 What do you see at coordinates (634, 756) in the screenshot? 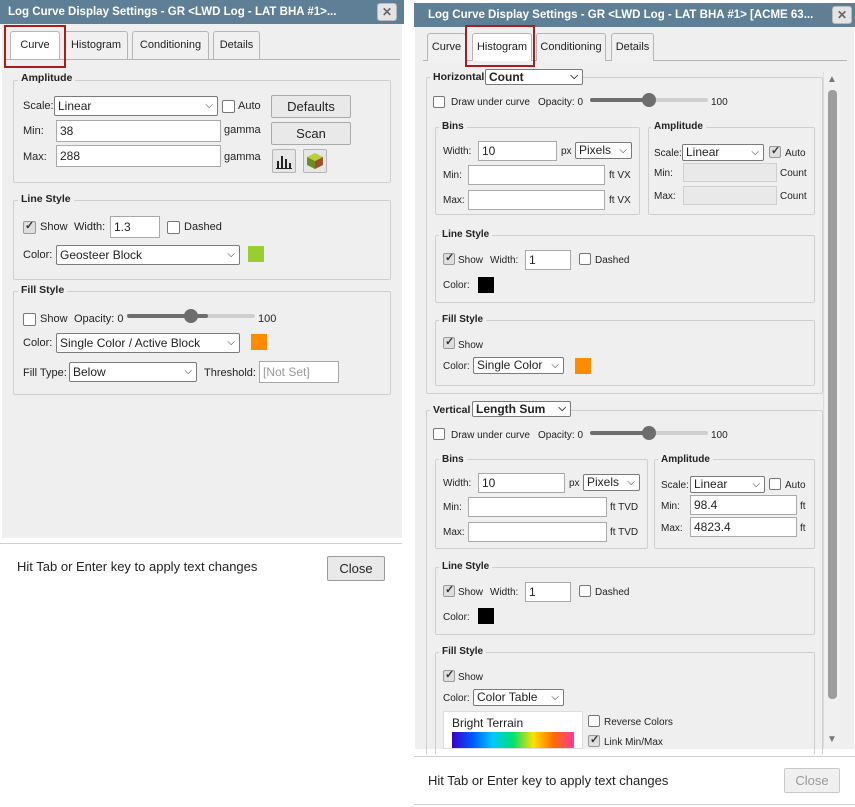
I see `right-footer-divider` at bounding box center [634, 756].